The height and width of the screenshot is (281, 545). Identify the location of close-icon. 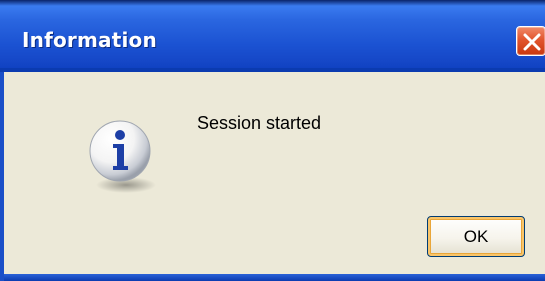
(532, 42).